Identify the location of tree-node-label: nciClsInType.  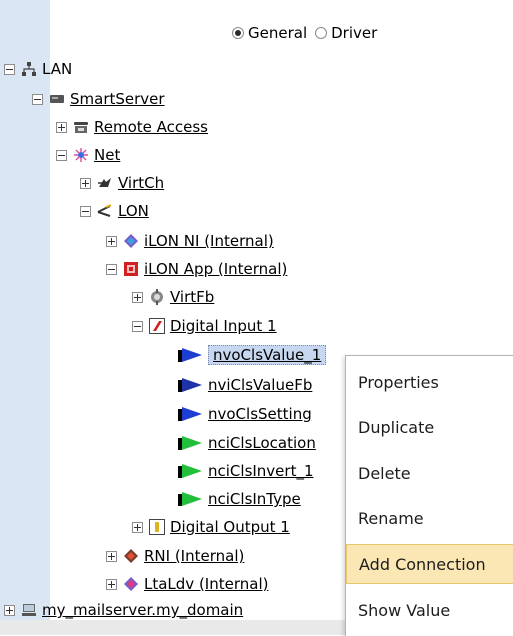
(254, 499).